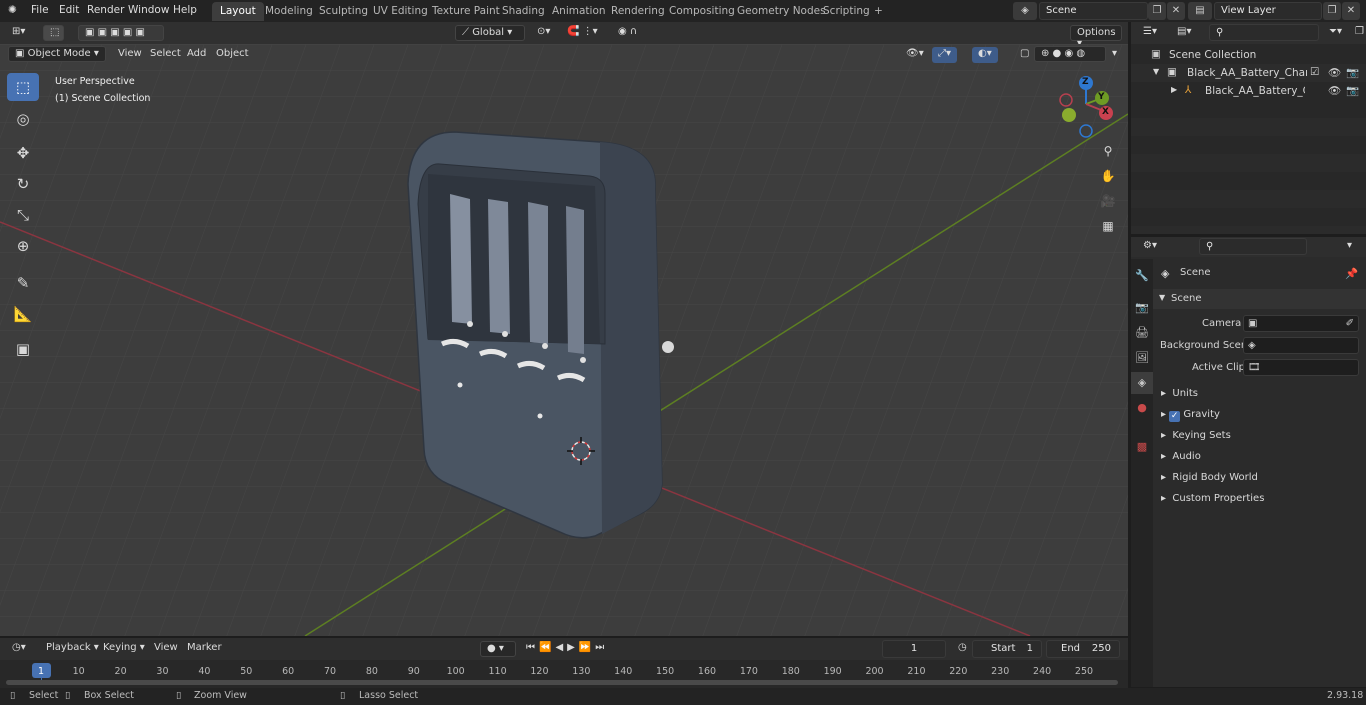 This screenshot has width=1366, height=705. What do you see at coordinates (1184, 33) in the screenshot?
I see `display-mode-icon: ▤▾` at bounding box center [1184, 33].